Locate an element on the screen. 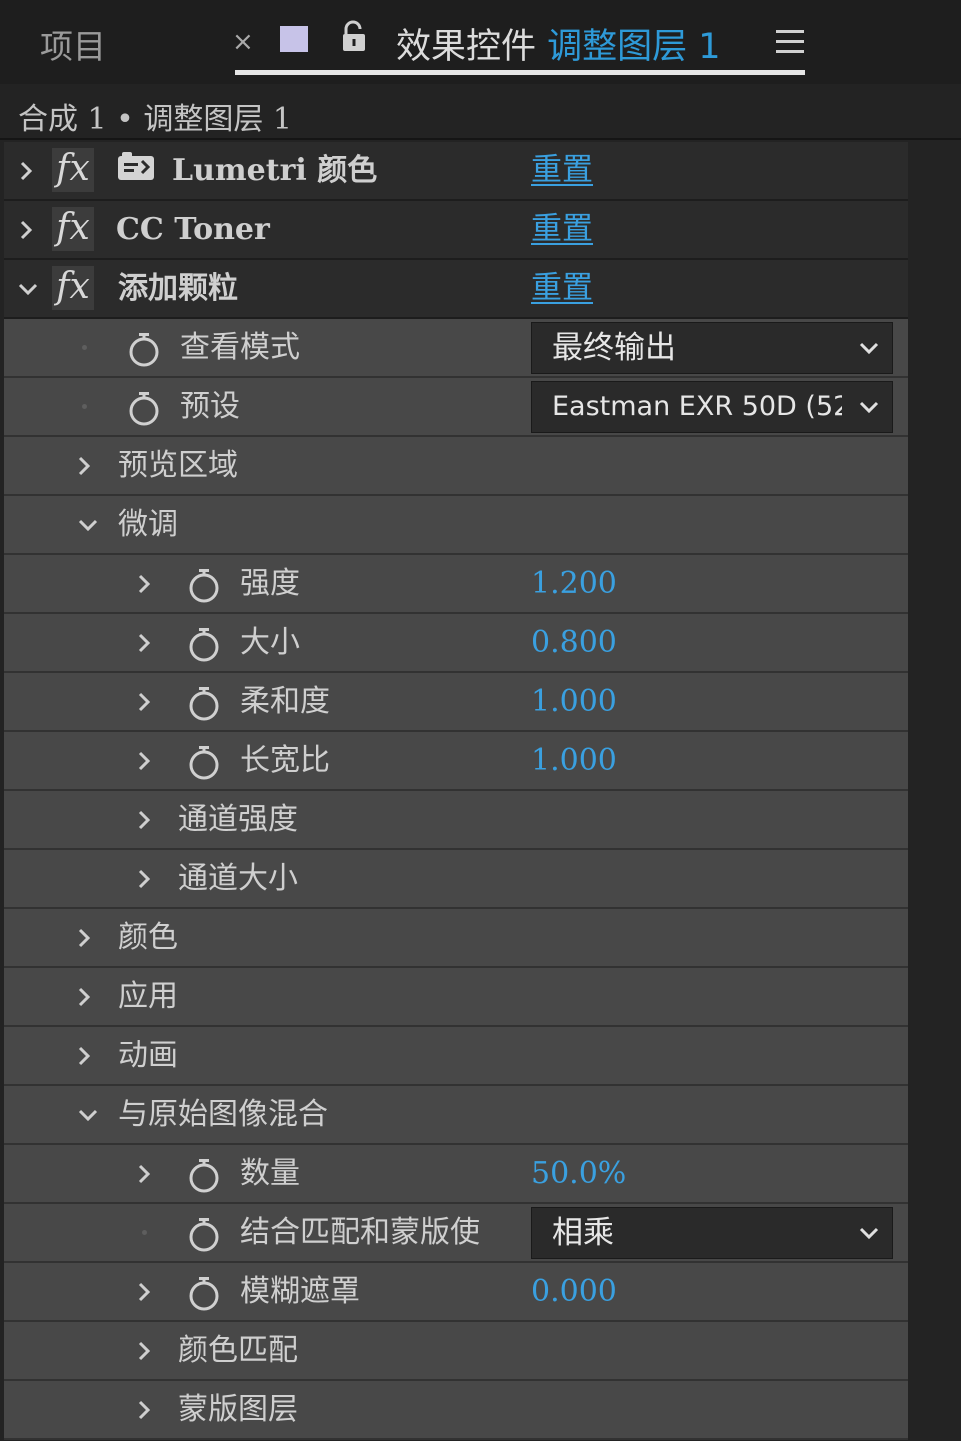 This screenshot has height=1441, width=961. panel-tab-bar: 项目 × 效果控件 调整图层 1 is located at coordinates (480, 42).